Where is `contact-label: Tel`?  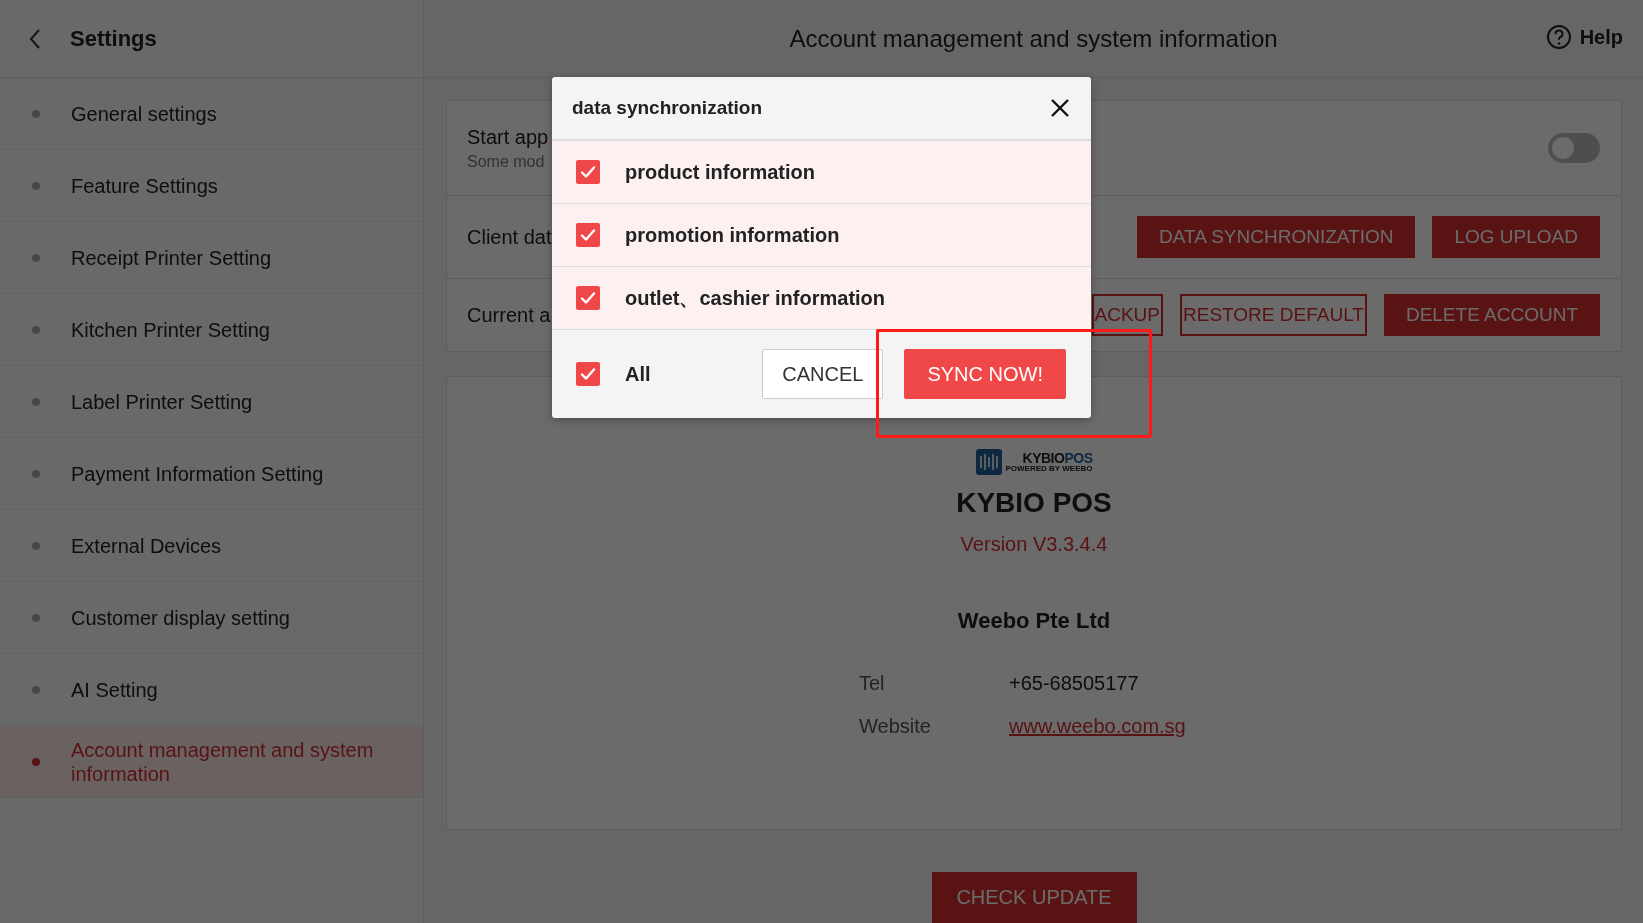 contact-label: Tel is located at coordinates (872, 683).